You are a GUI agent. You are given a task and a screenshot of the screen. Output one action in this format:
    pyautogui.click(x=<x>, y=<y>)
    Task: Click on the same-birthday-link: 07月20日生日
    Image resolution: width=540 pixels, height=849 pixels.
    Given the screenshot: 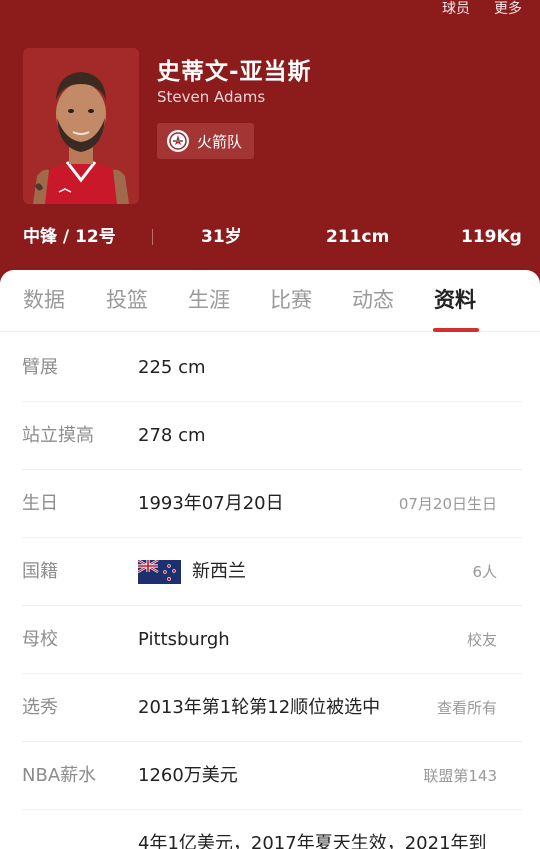 What is the action you would take?
    pyautogui.click(x=448, y=504)
    